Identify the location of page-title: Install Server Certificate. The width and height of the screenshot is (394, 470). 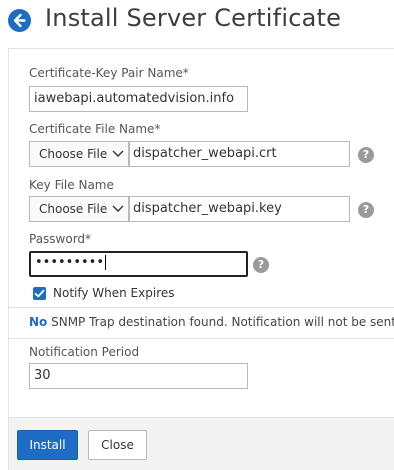
(193, 18).